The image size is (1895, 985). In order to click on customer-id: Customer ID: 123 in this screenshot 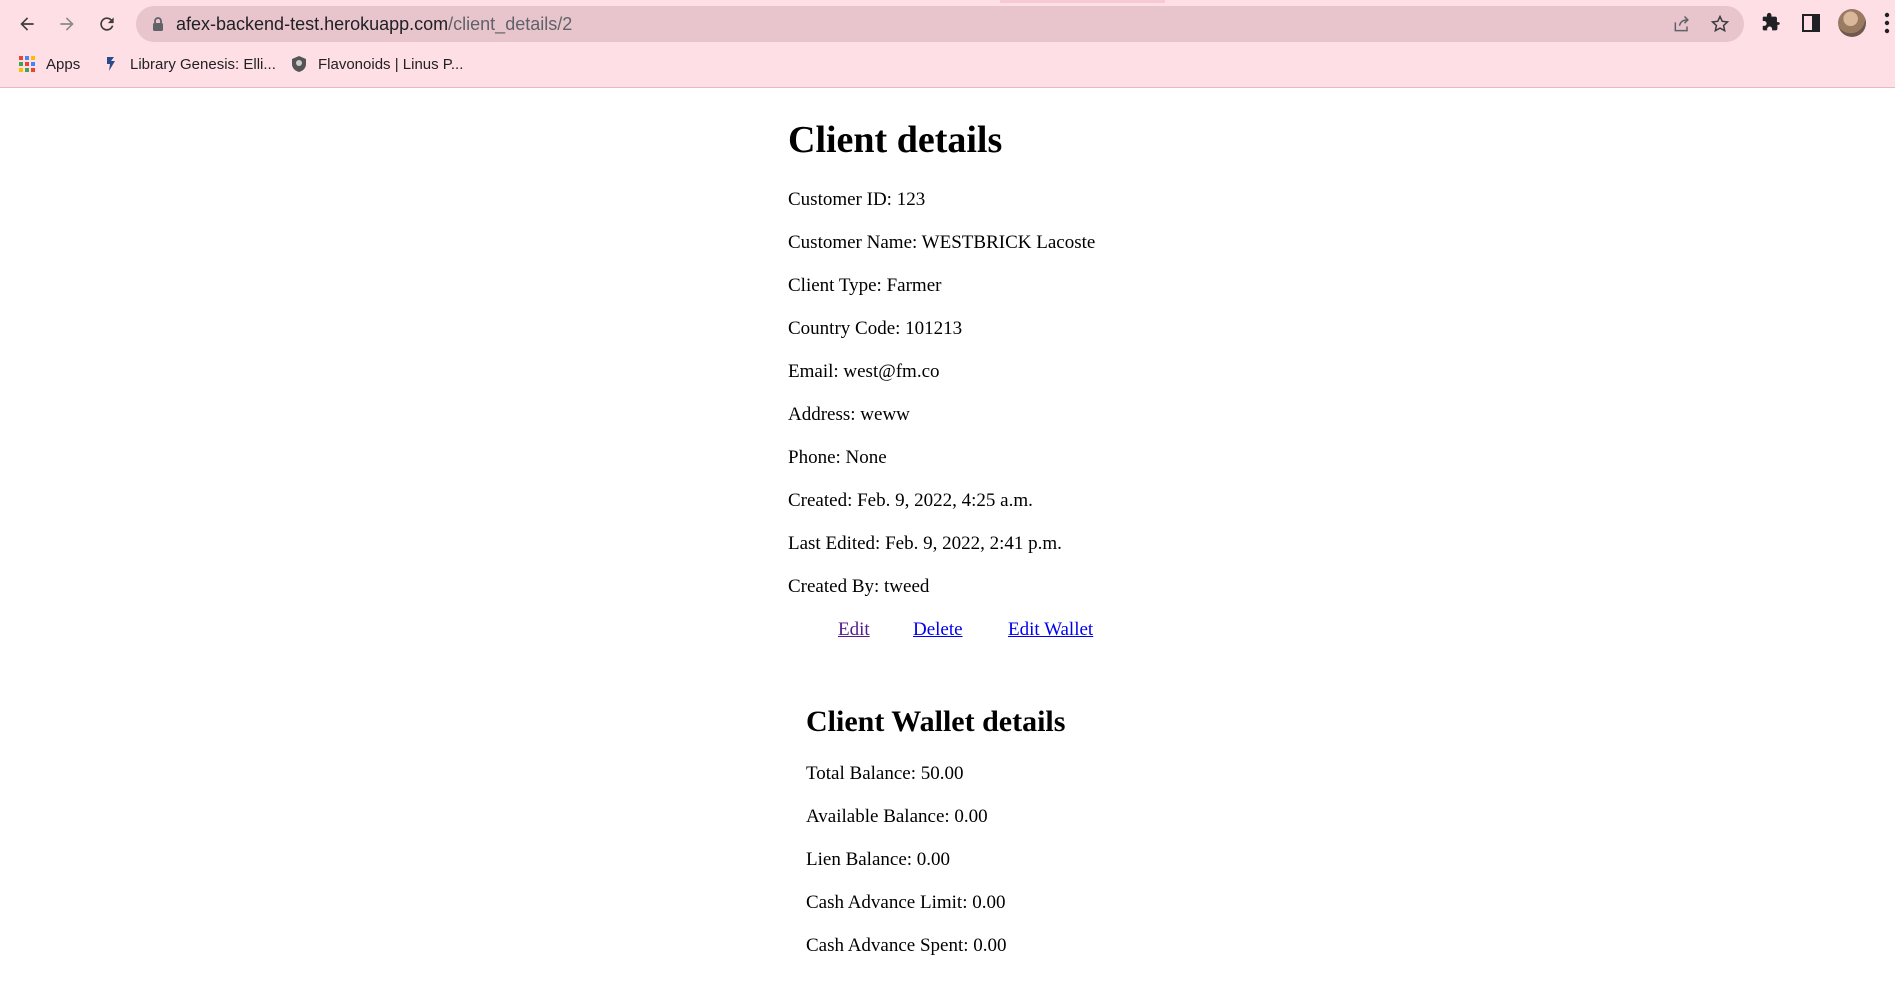, I will do `click(857, 199)`.